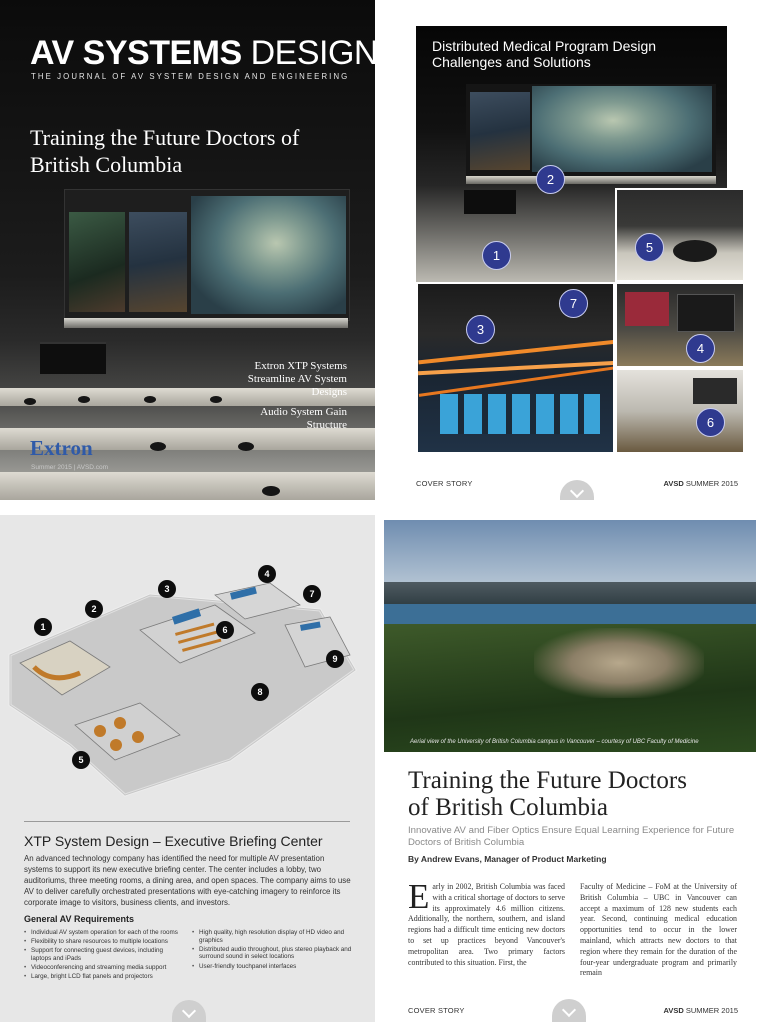  Describe the element at coordinates (272, 967) in the screenshot. I see `requirement-item: User-friendly touchpanel interfaces` at that location.